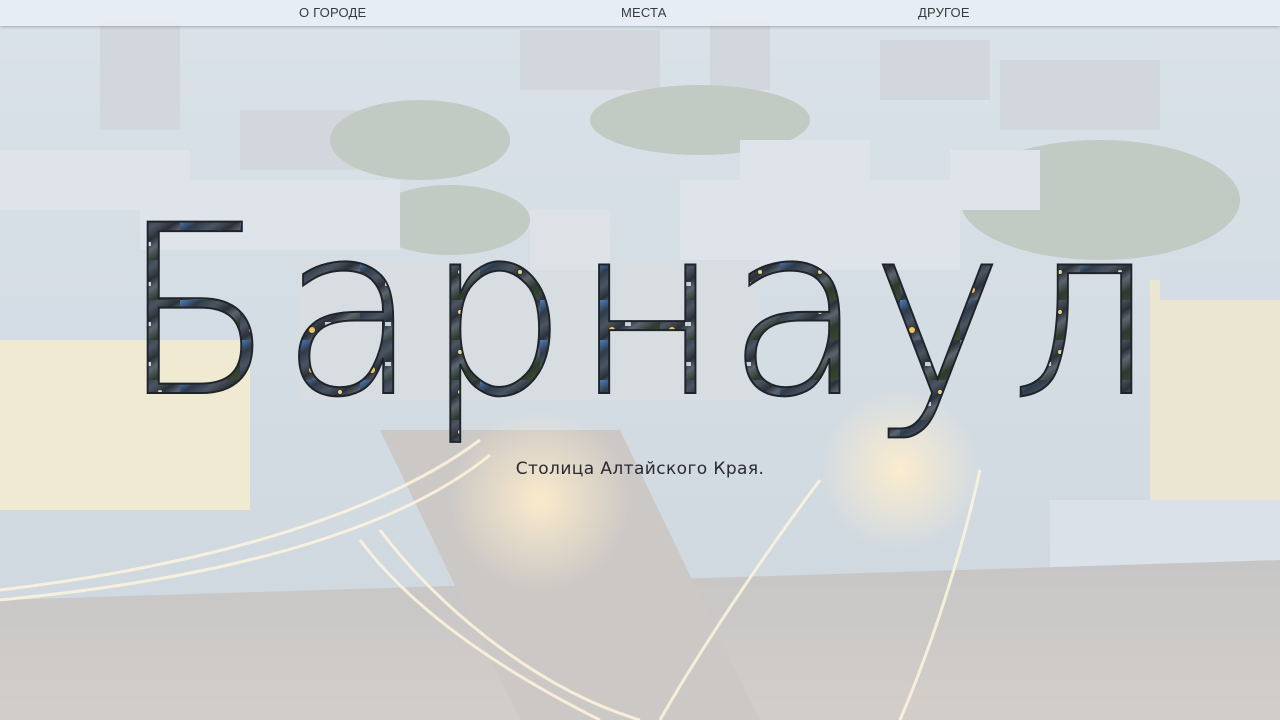  What do you see at coordinates (944, 13) in the screenshot?
I see `nav-item-other: ДРУГОЕ` at bounding box center [944, 13].